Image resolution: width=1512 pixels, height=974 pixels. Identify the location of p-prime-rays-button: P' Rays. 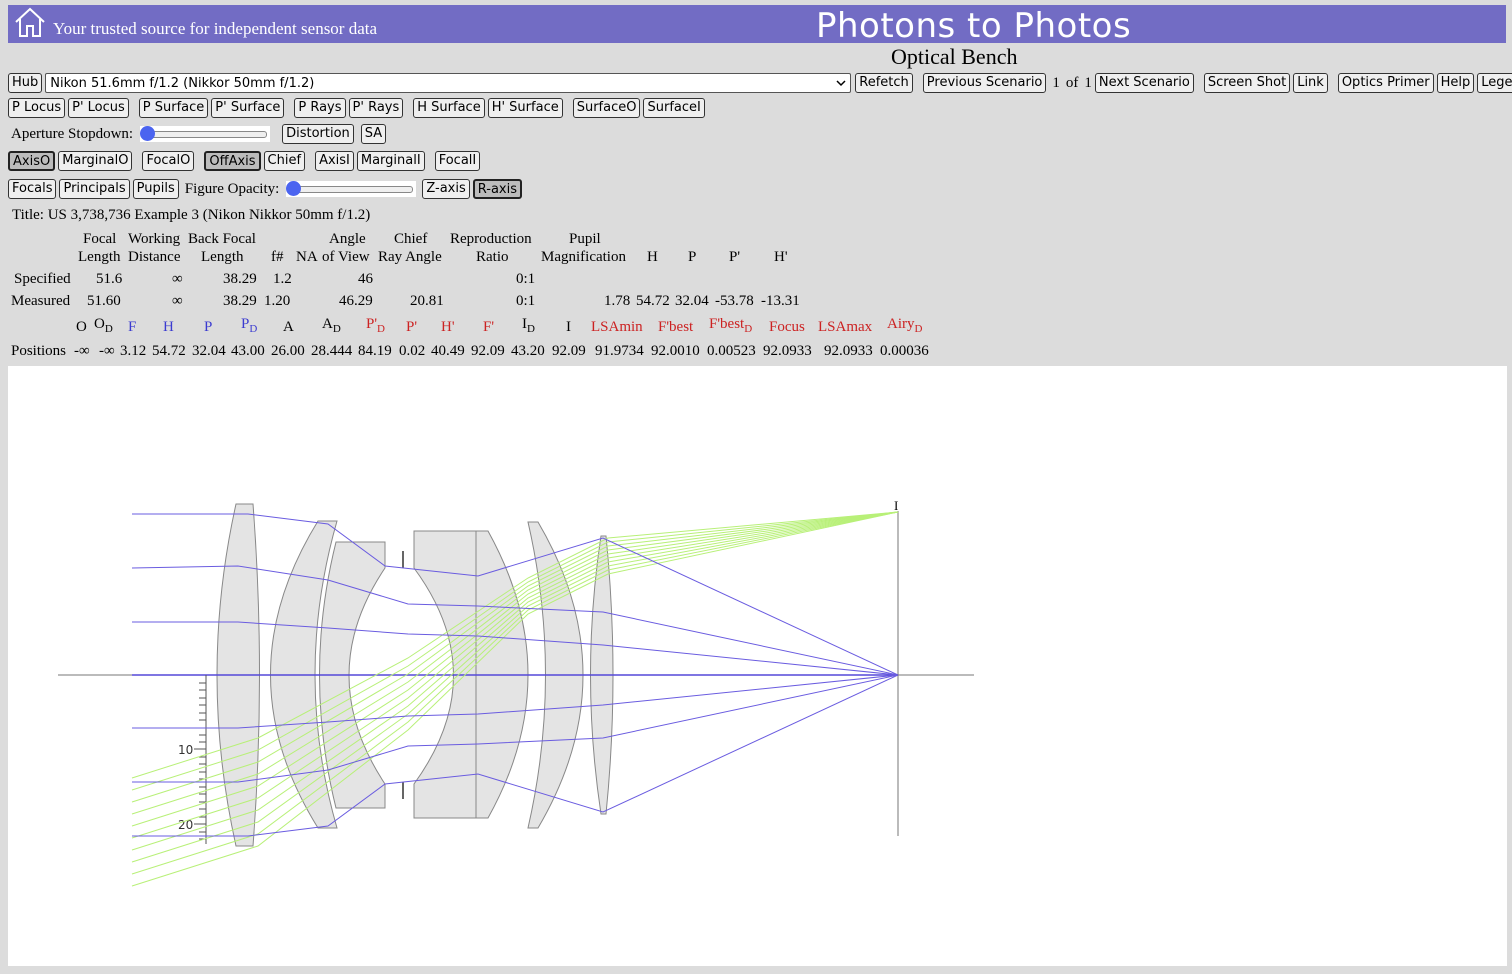
(376, 108).